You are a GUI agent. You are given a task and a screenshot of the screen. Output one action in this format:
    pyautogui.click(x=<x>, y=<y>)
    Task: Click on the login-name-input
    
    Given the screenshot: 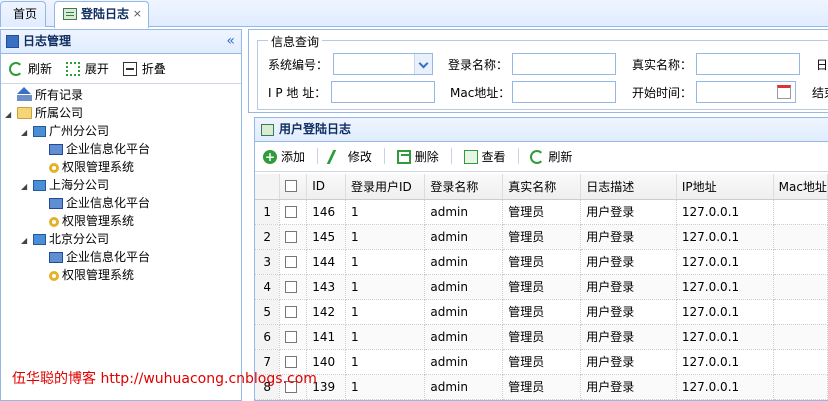 What is the action you would take?
    pyautogui.click(x=564, y=64)
    